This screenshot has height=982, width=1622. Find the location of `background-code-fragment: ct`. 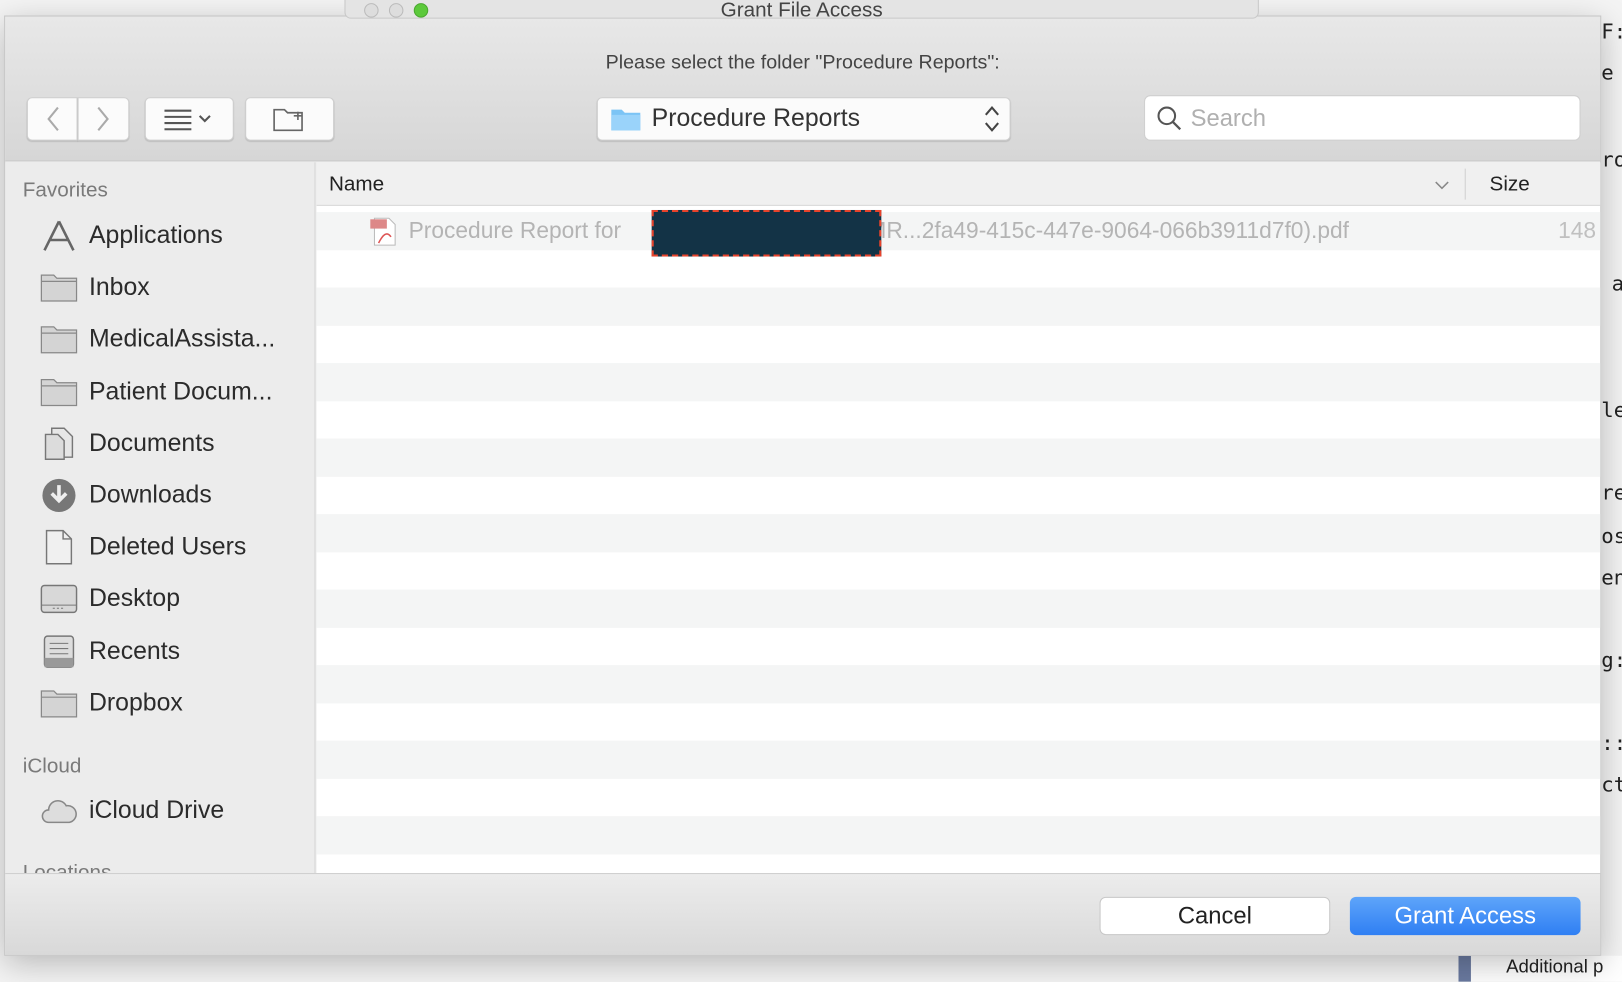

background-code-fragment: ct is located at coordinates (1611, 784).